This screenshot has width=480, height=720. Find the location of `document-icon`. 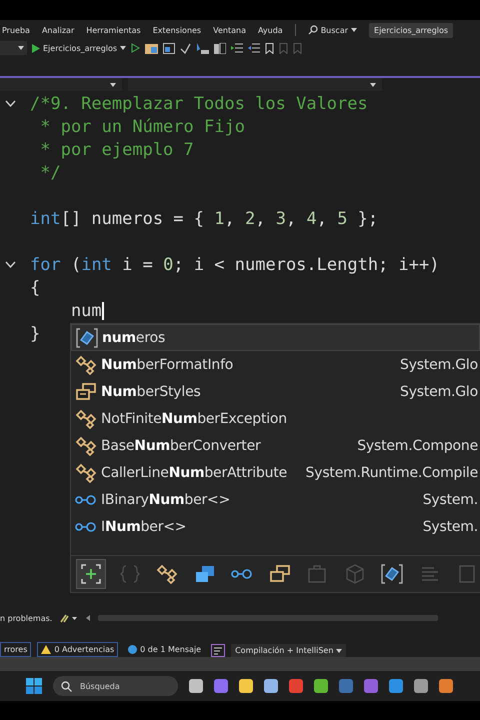

document-icon is located at coordinates (220, 48).